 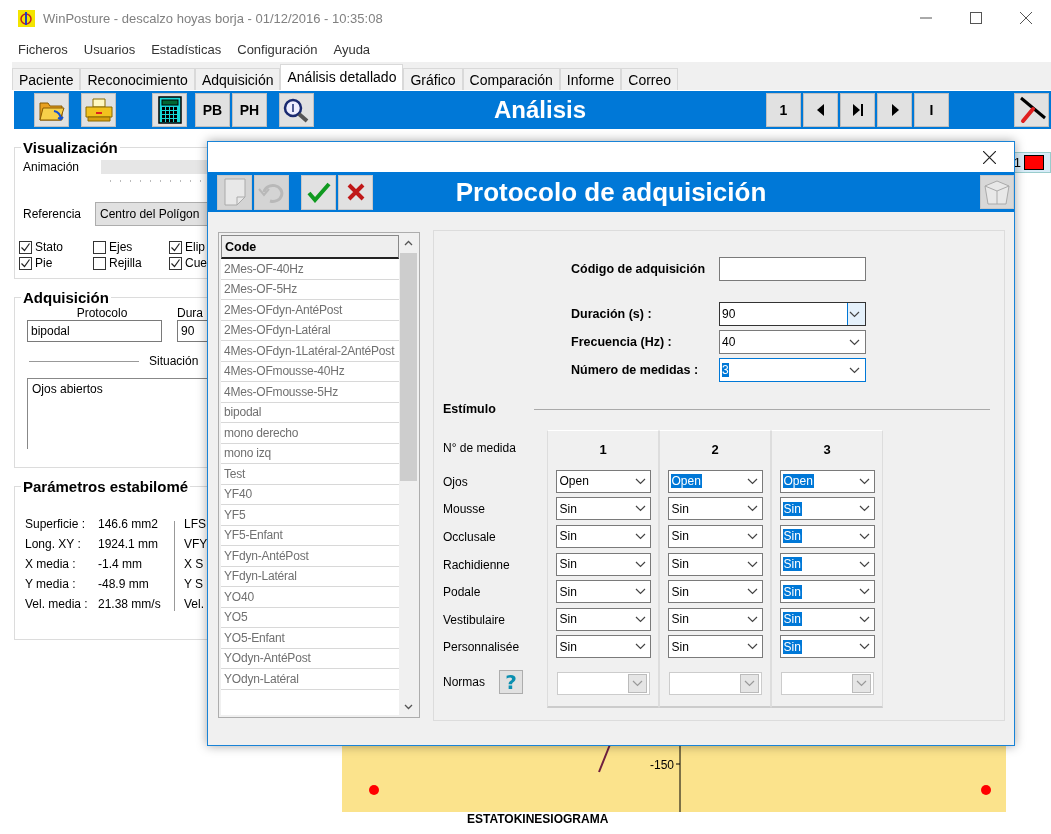 I want to click on parameter-value: -48.9 mm, so click(x=124, y=584).